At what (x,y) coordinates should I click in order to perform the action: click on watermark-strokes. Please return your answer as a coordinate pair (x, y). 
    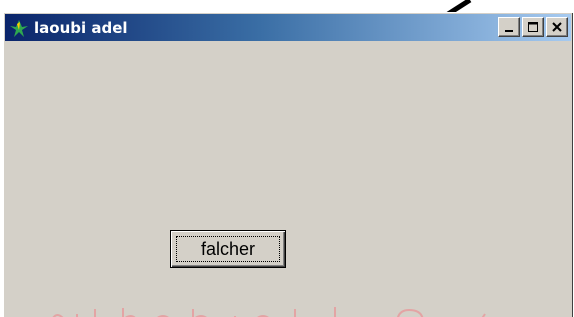
    Looking at the image, I should click on (269, 312).